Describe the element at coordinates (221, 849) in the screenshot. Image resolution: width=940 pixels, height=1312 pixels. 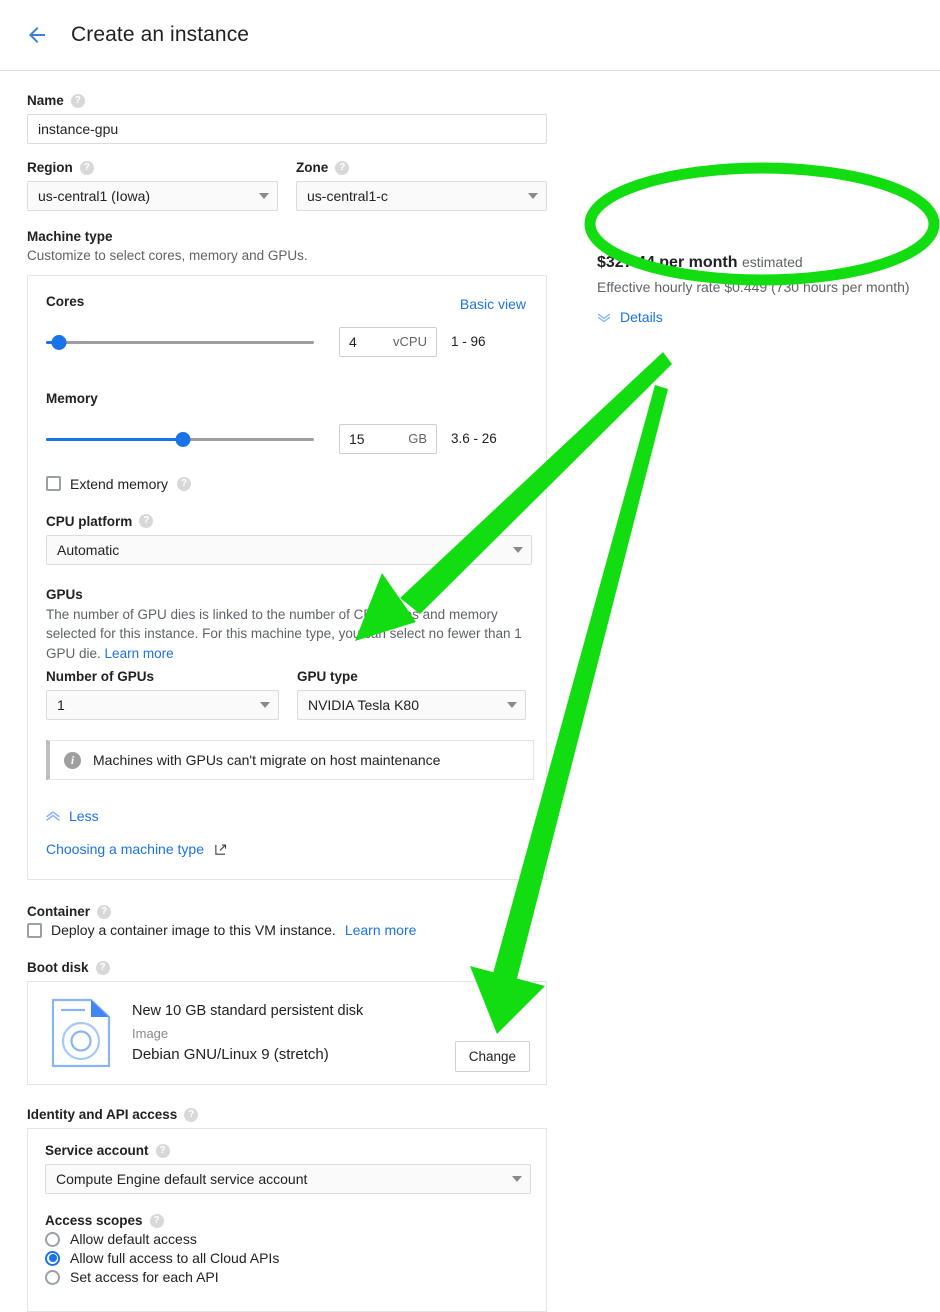
I see `external-link-icon` at that location.